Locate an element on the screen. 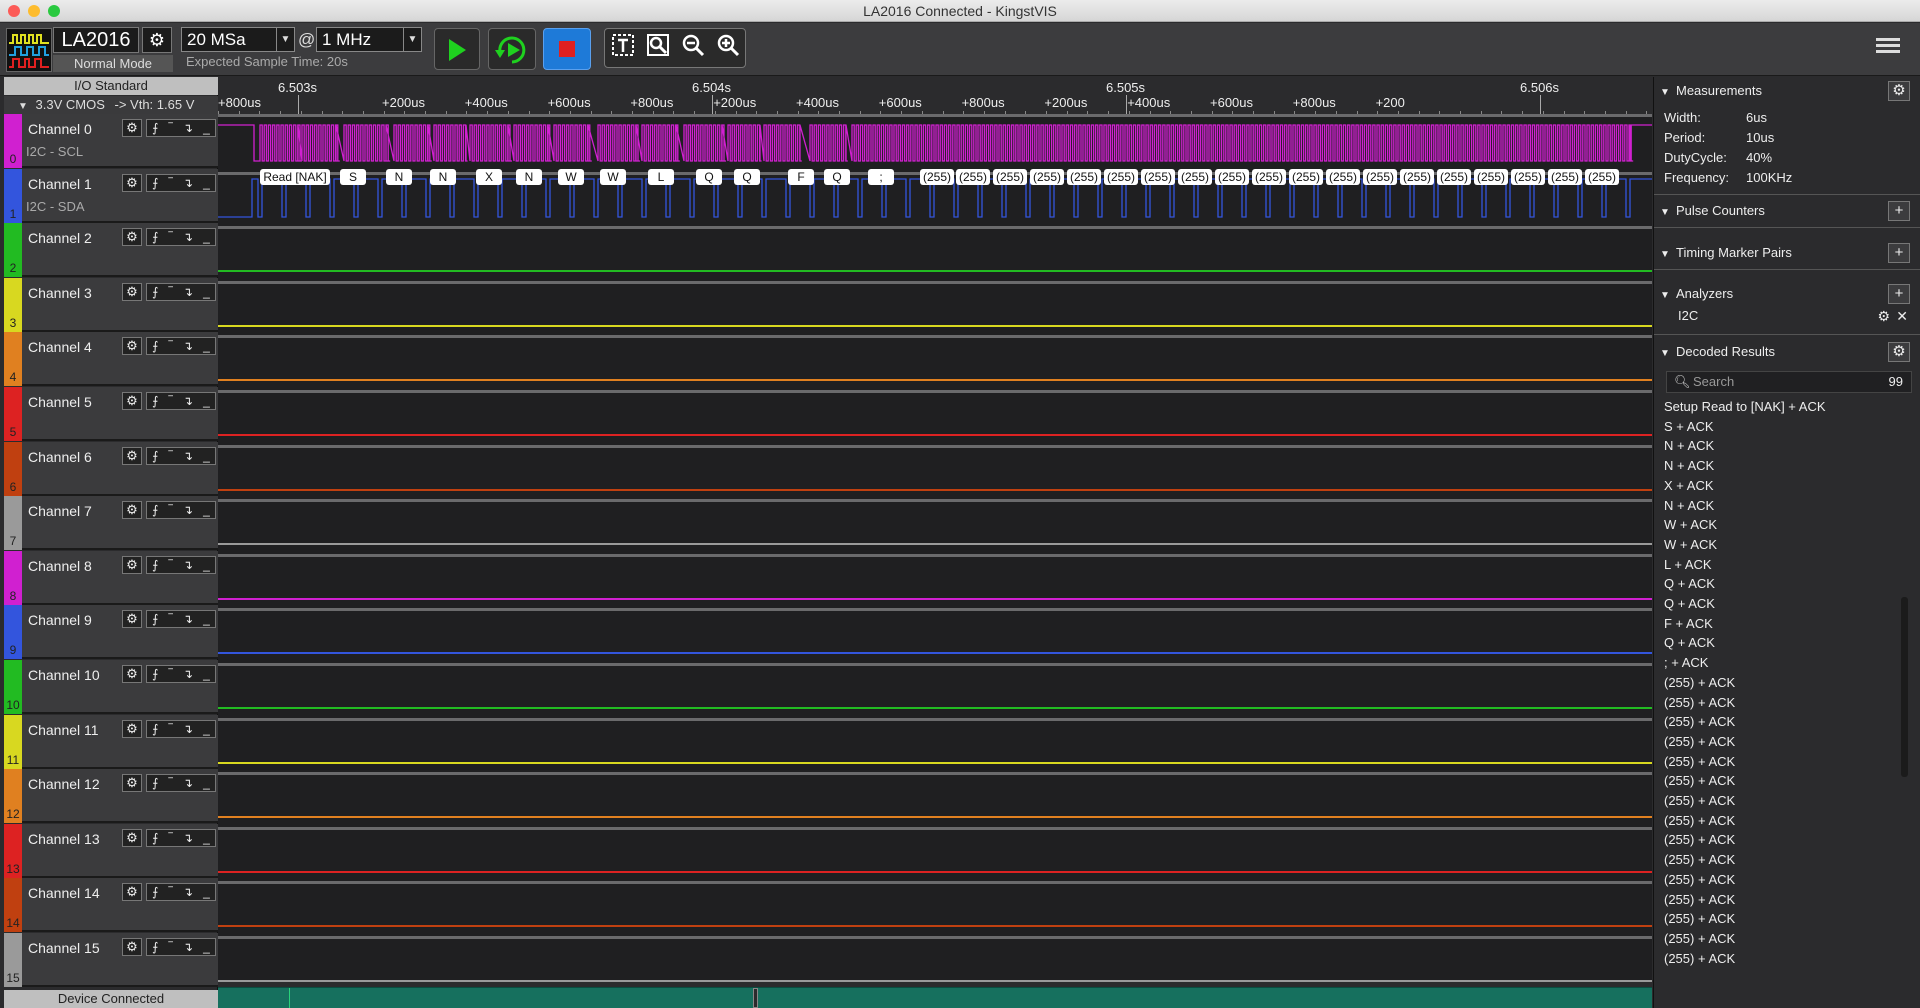 Image resolution: width=1920 pixels, height=1008 pixels. decode-label: N is located at coordinates (443, 177).